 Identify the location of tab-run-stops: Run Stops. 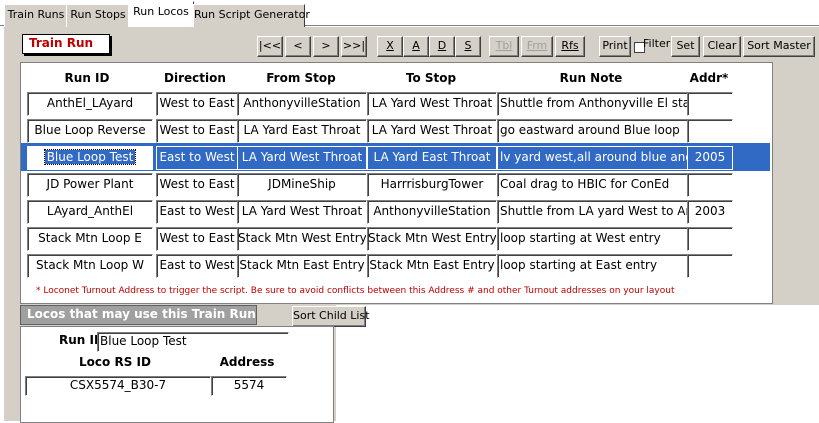
(98, 15).